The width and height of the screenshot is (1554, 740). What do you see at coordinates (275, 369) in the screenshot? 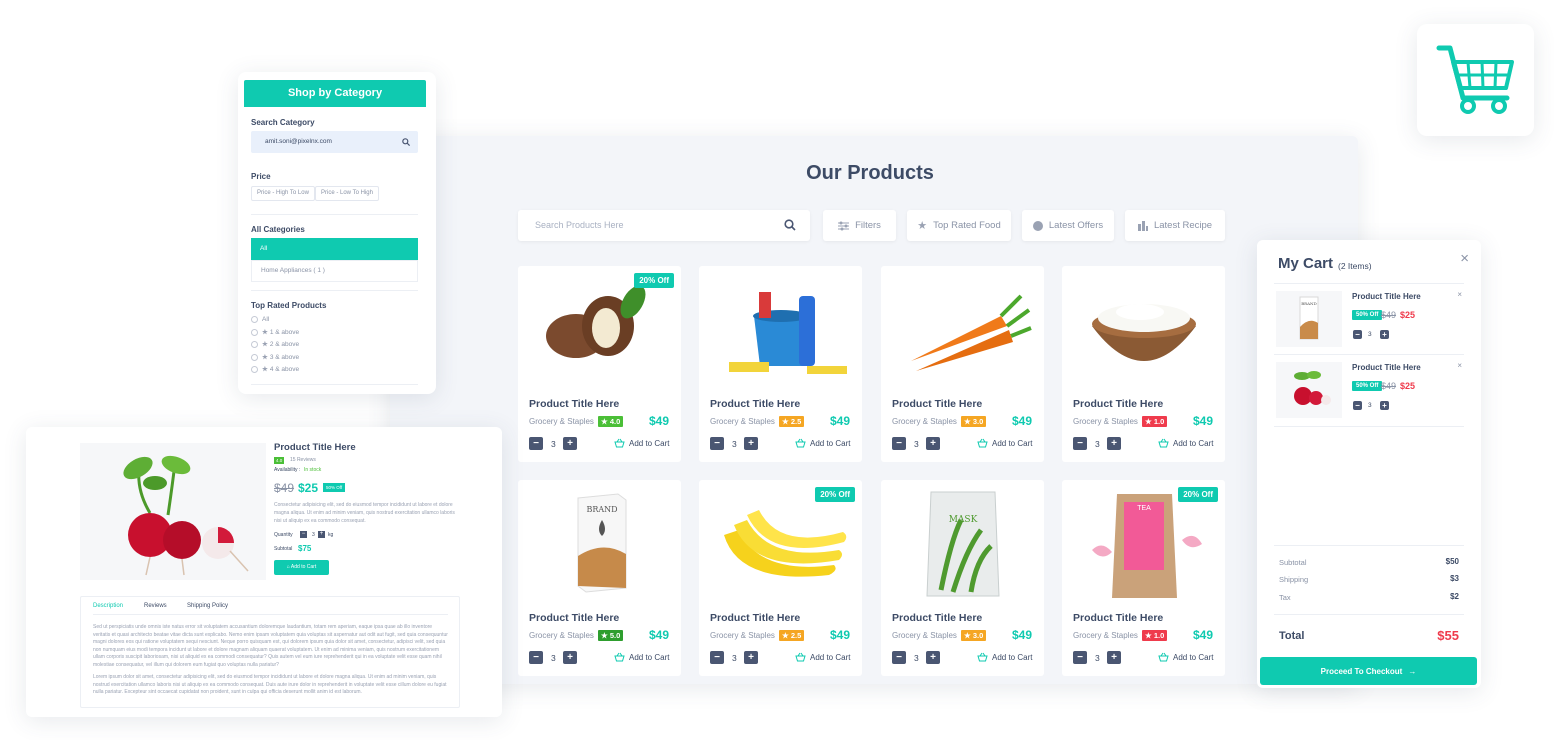
I see `rated-option-4: ★ 4 & above` at bounding box center [275, 369].